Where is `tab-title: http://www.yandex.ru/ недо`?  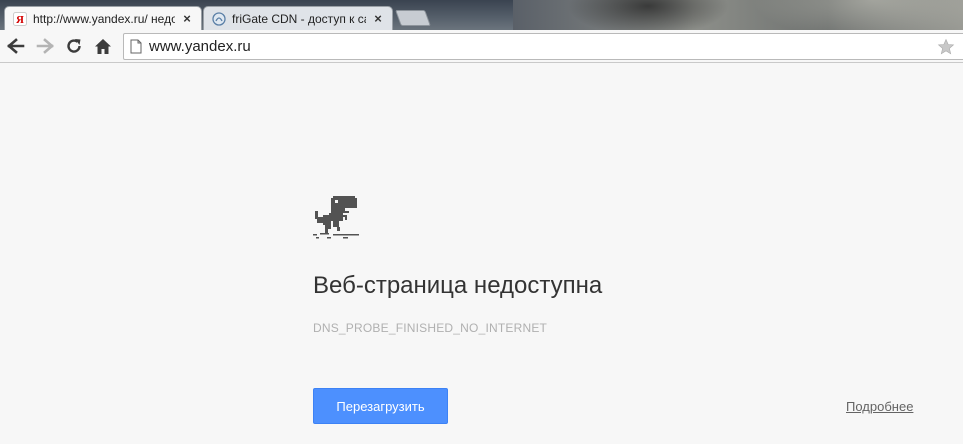 tab-title: http://www.yandex.ru/ недо is located at coordinates (104, 18).